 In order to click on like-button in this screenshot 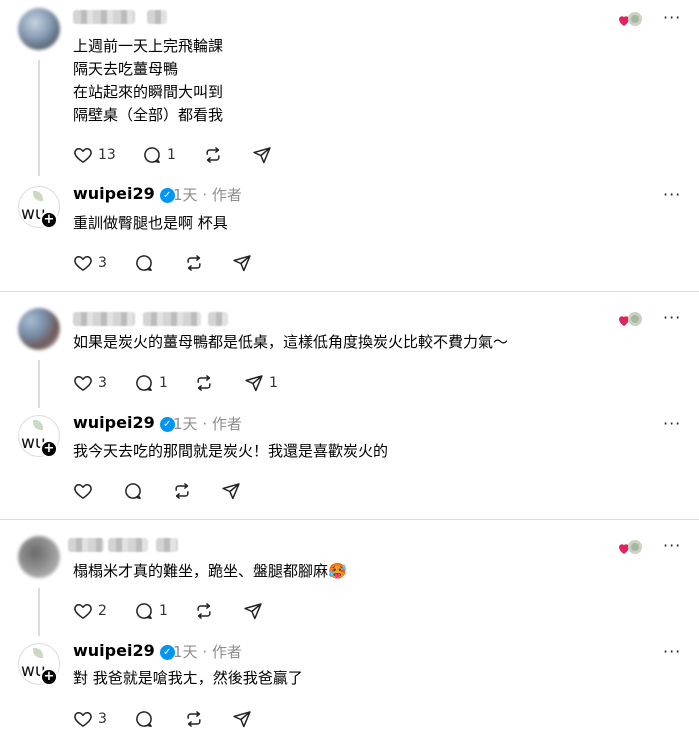, I will do `click(85, 491)`.